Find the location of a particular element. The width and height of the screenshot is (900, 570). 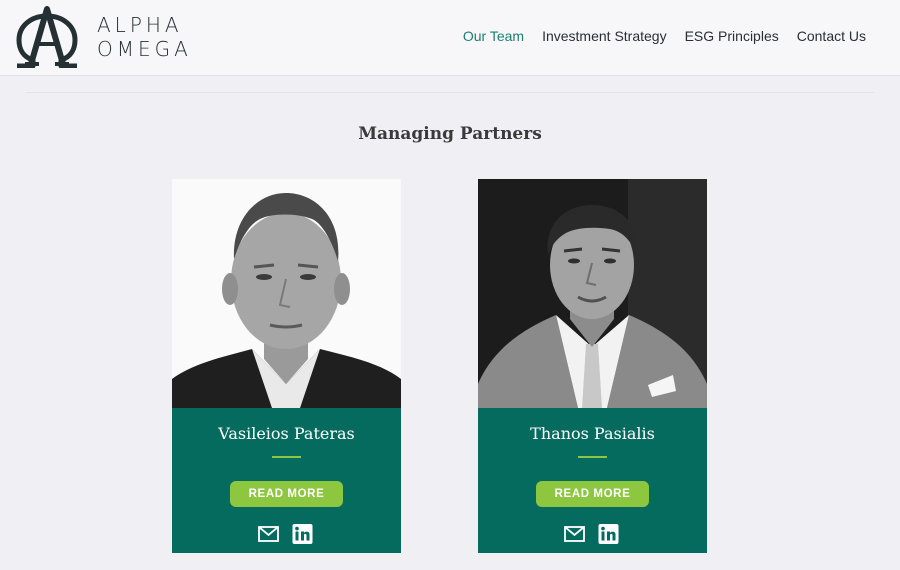

alpha-omega-logo-icon is located at coordinates (47, 37).